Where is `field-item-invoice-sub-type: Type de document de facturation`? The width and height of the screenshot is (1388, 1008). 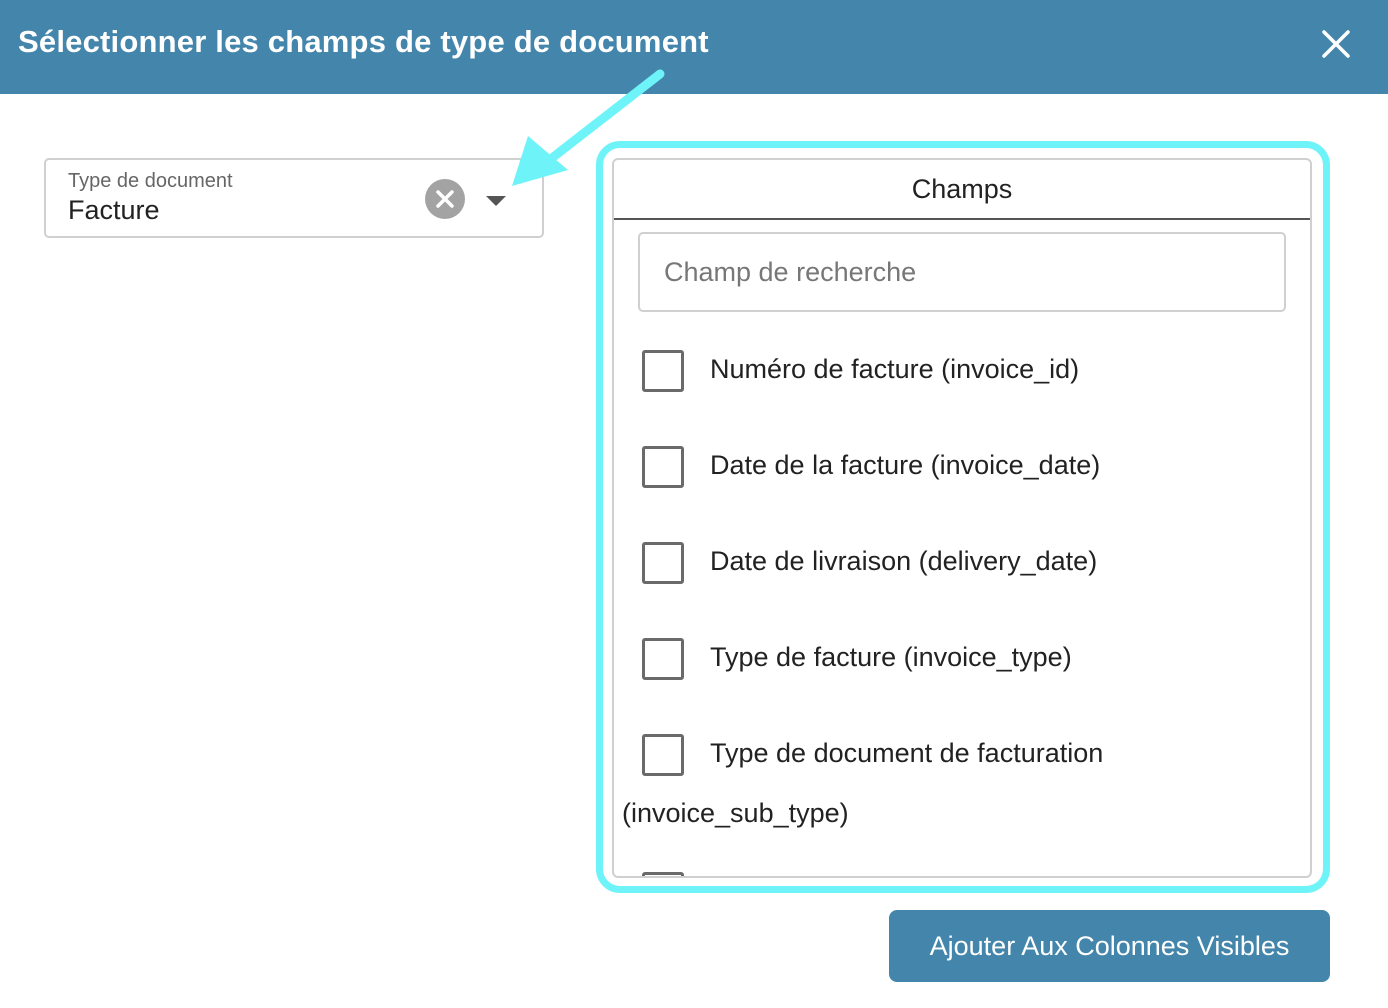
field-item-invoice-sub-type: Type de document de facturation is located at coordinates (962, 756).